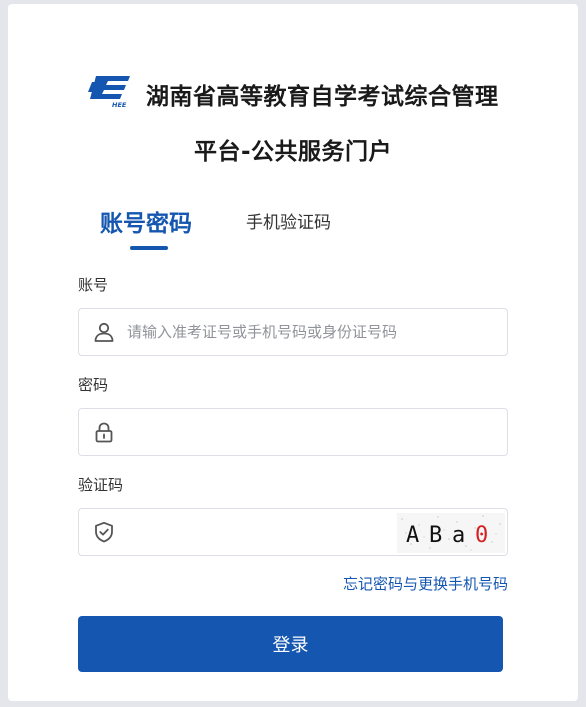  Describe the element at coordinates (109, 92) in the screenshot. I see `hee-logo: HEE` at that location.